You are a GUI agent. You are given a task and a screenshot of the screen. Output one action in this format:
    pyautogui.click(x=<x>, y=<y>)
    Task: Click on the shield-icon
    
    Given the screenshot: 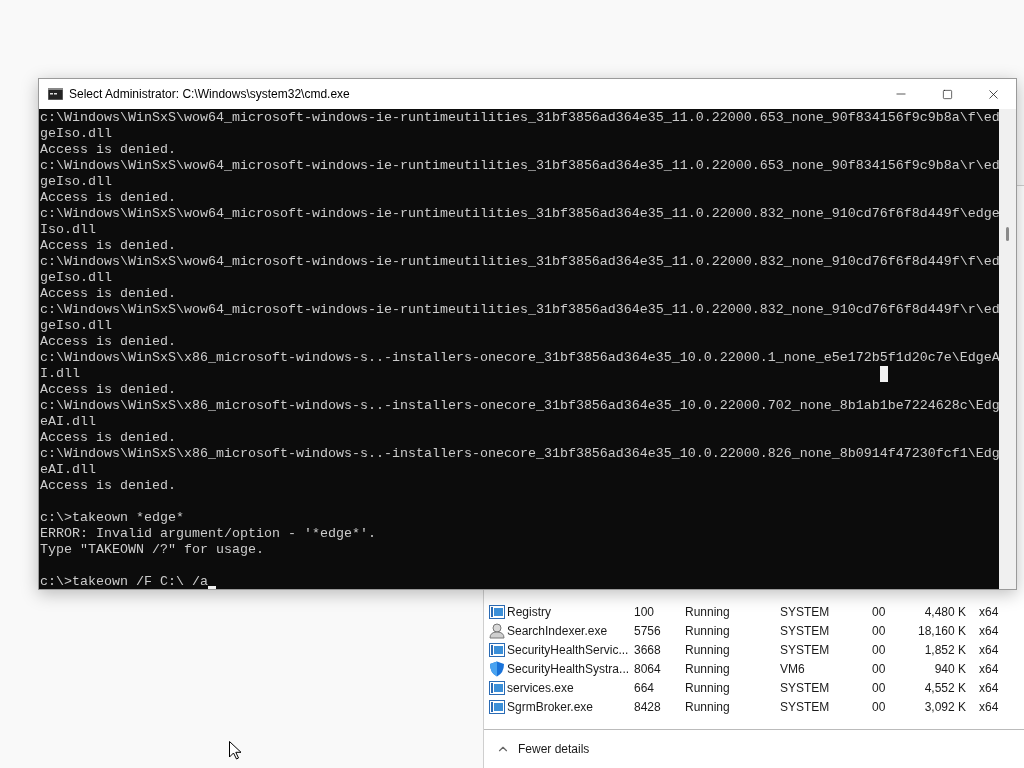 What is the action you would take?
    pyautogui.click(x=497, y=668)
    